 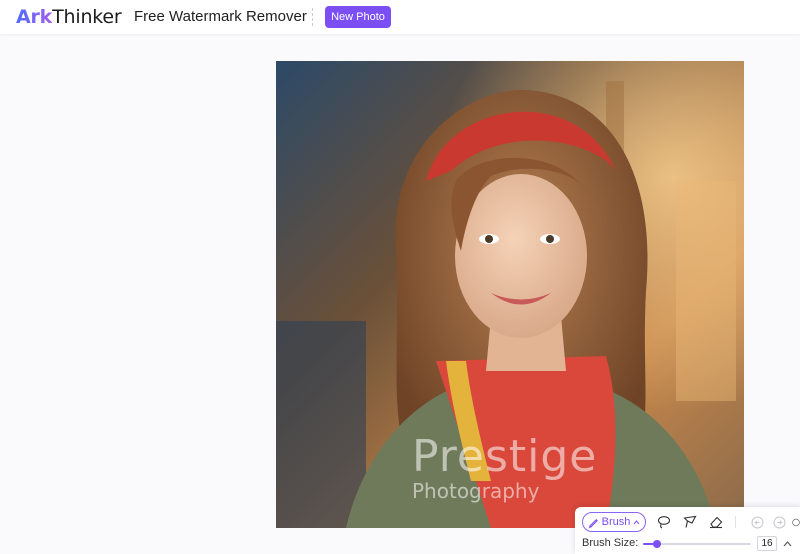 I want to click on brush-size-label: Brush Size:, so click(x=610, y=543).